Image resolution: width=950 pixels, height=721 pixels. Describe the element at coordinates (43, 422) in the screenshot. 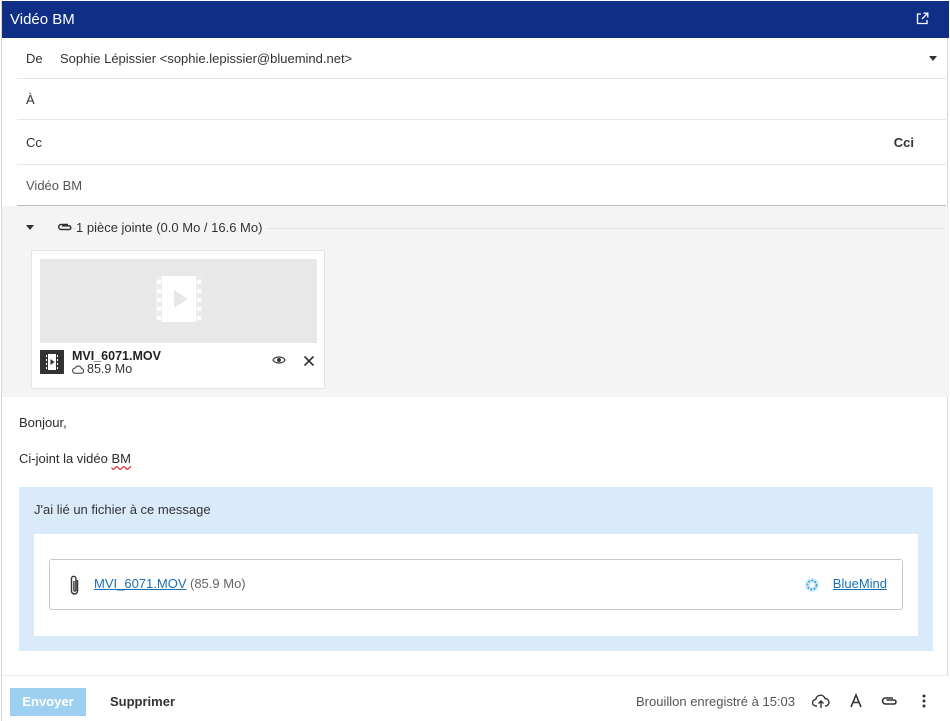

I see `body-greeting: Bonjour,` at that location.